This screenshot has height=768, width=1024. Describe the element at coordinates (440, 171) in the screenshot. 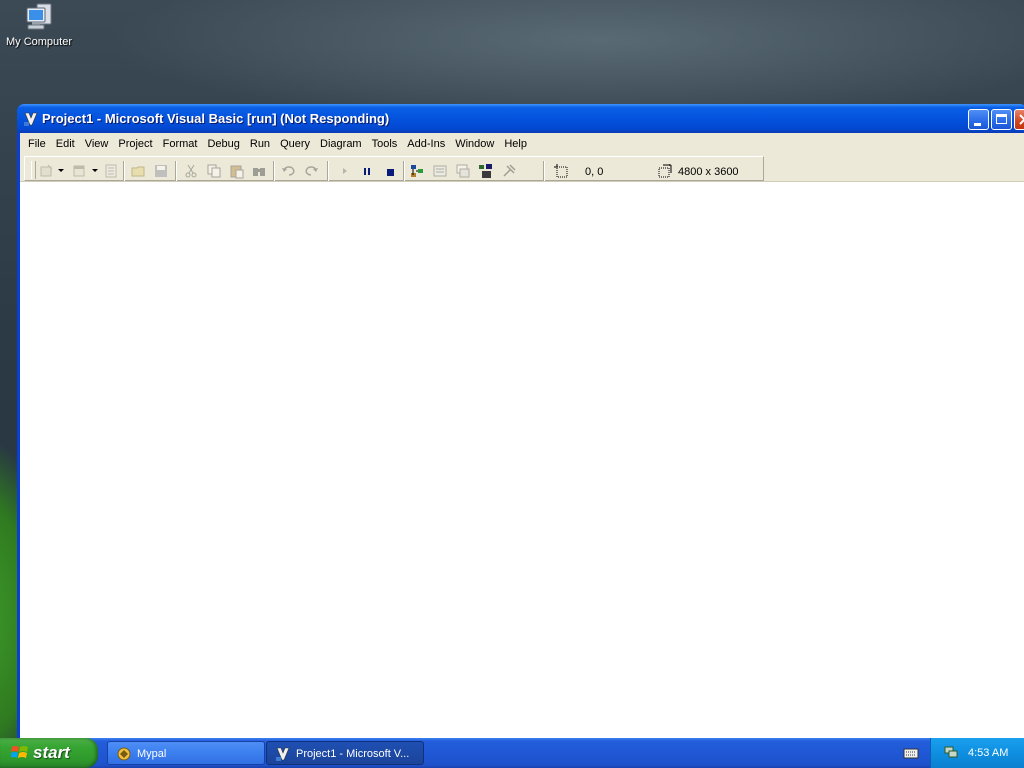

I see `properties-window-icon` at that location.